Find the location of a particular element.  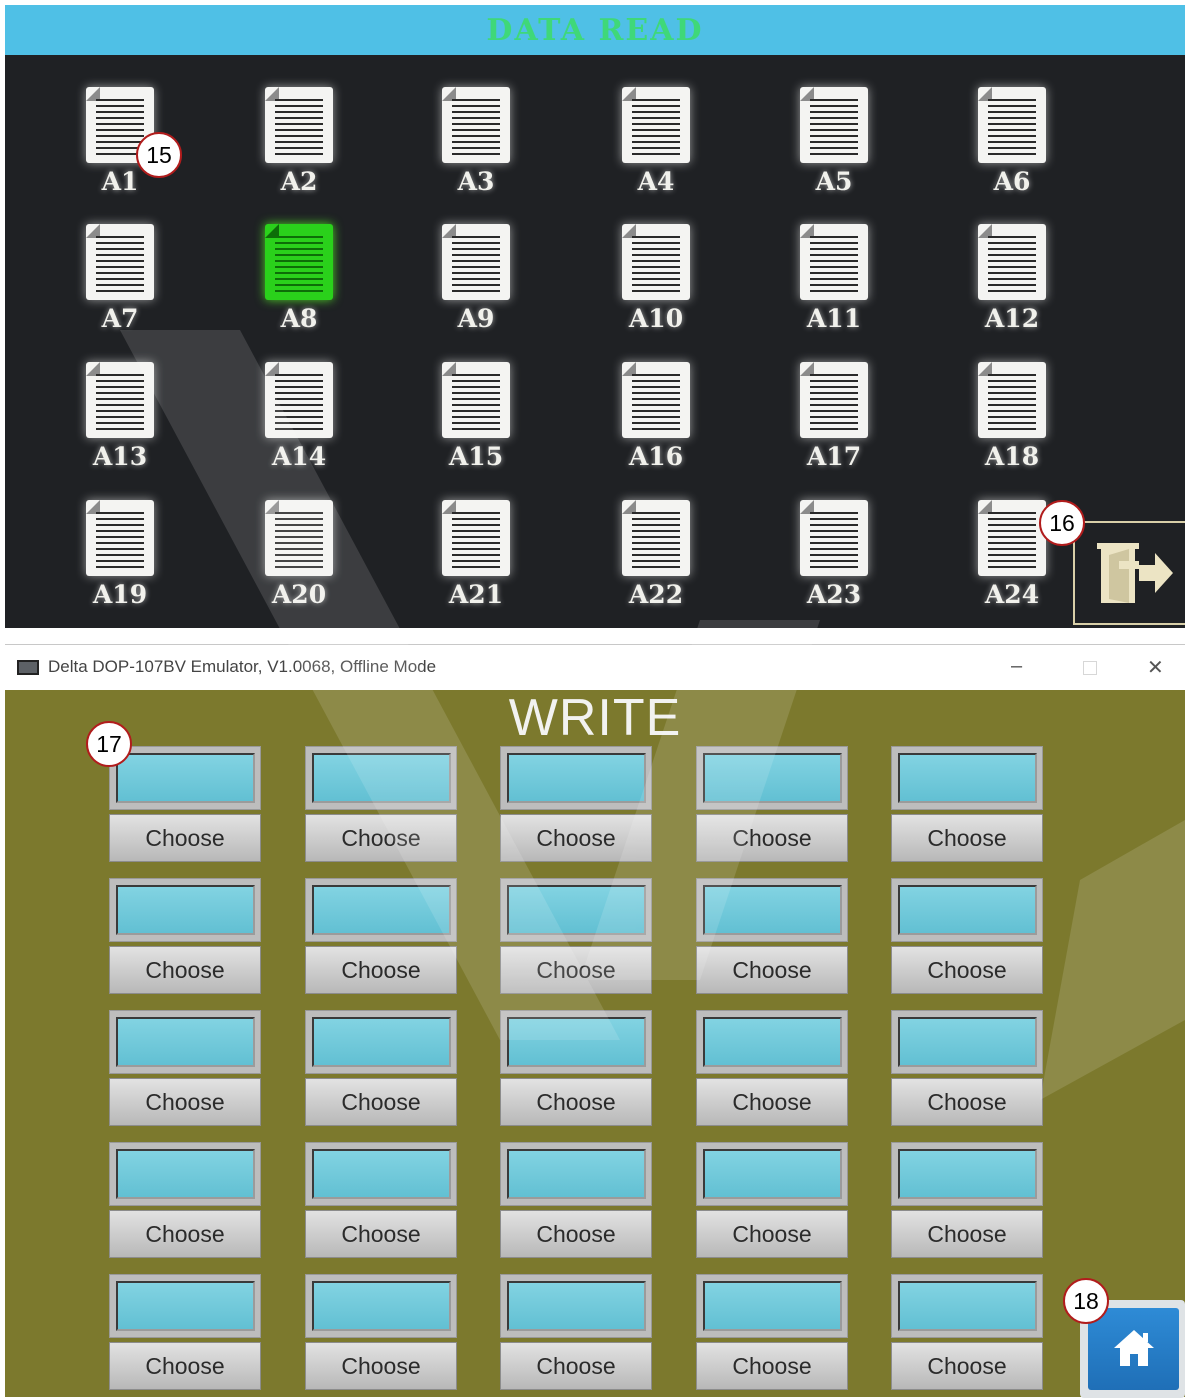

file-item: A11 is located at coordinates (834, 266).